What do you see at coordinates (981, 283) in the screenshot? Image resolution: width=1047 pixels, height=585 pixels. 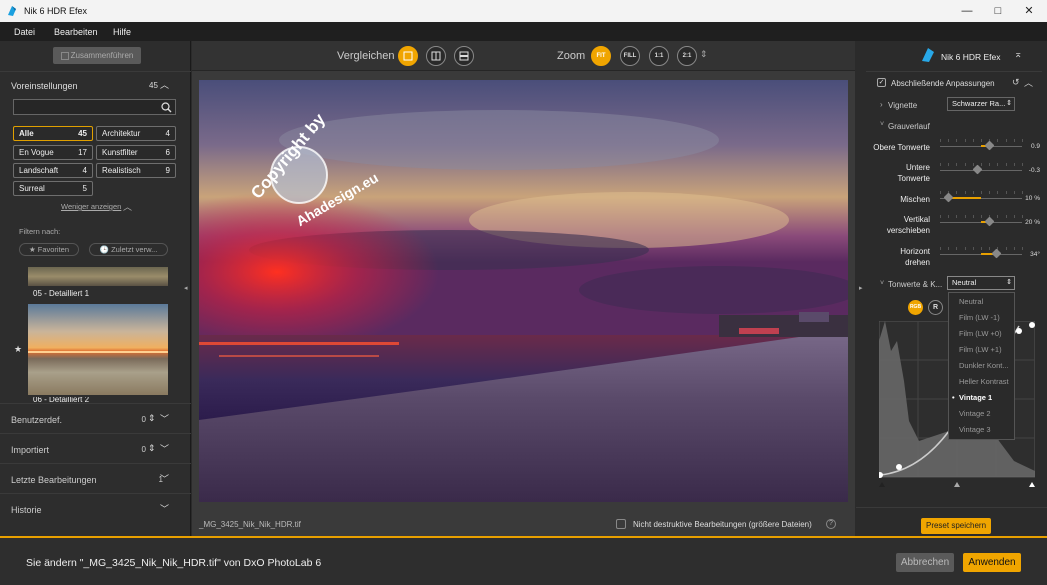 I see `tonal-select: Neutral ⇕` at bounding box center [981, 283].